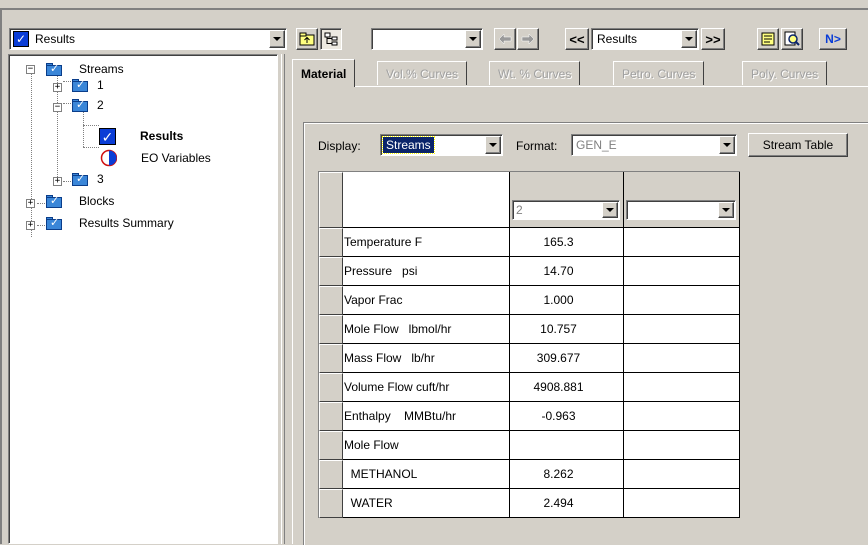  What do you see at coordinates (426, 503) in the screenshot?
I see `row-label: WATER` at bounding box center [426, 503].